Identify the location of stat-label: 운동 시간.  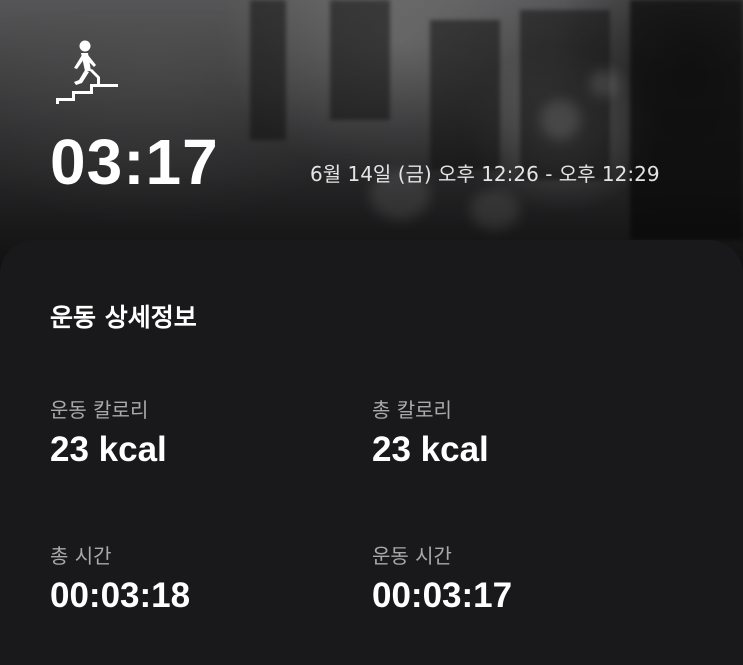
(412, 556).